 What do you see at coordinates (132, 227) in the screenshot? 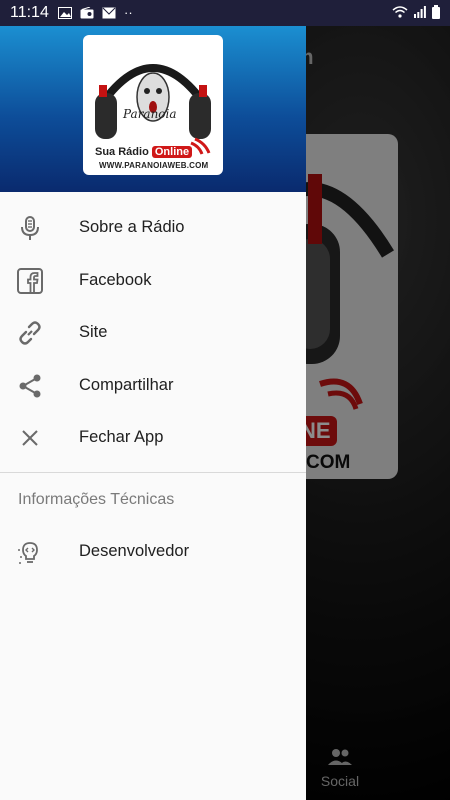
I see `menu-item-label: Sobre a Rádio` at bounding box center [132, 227].